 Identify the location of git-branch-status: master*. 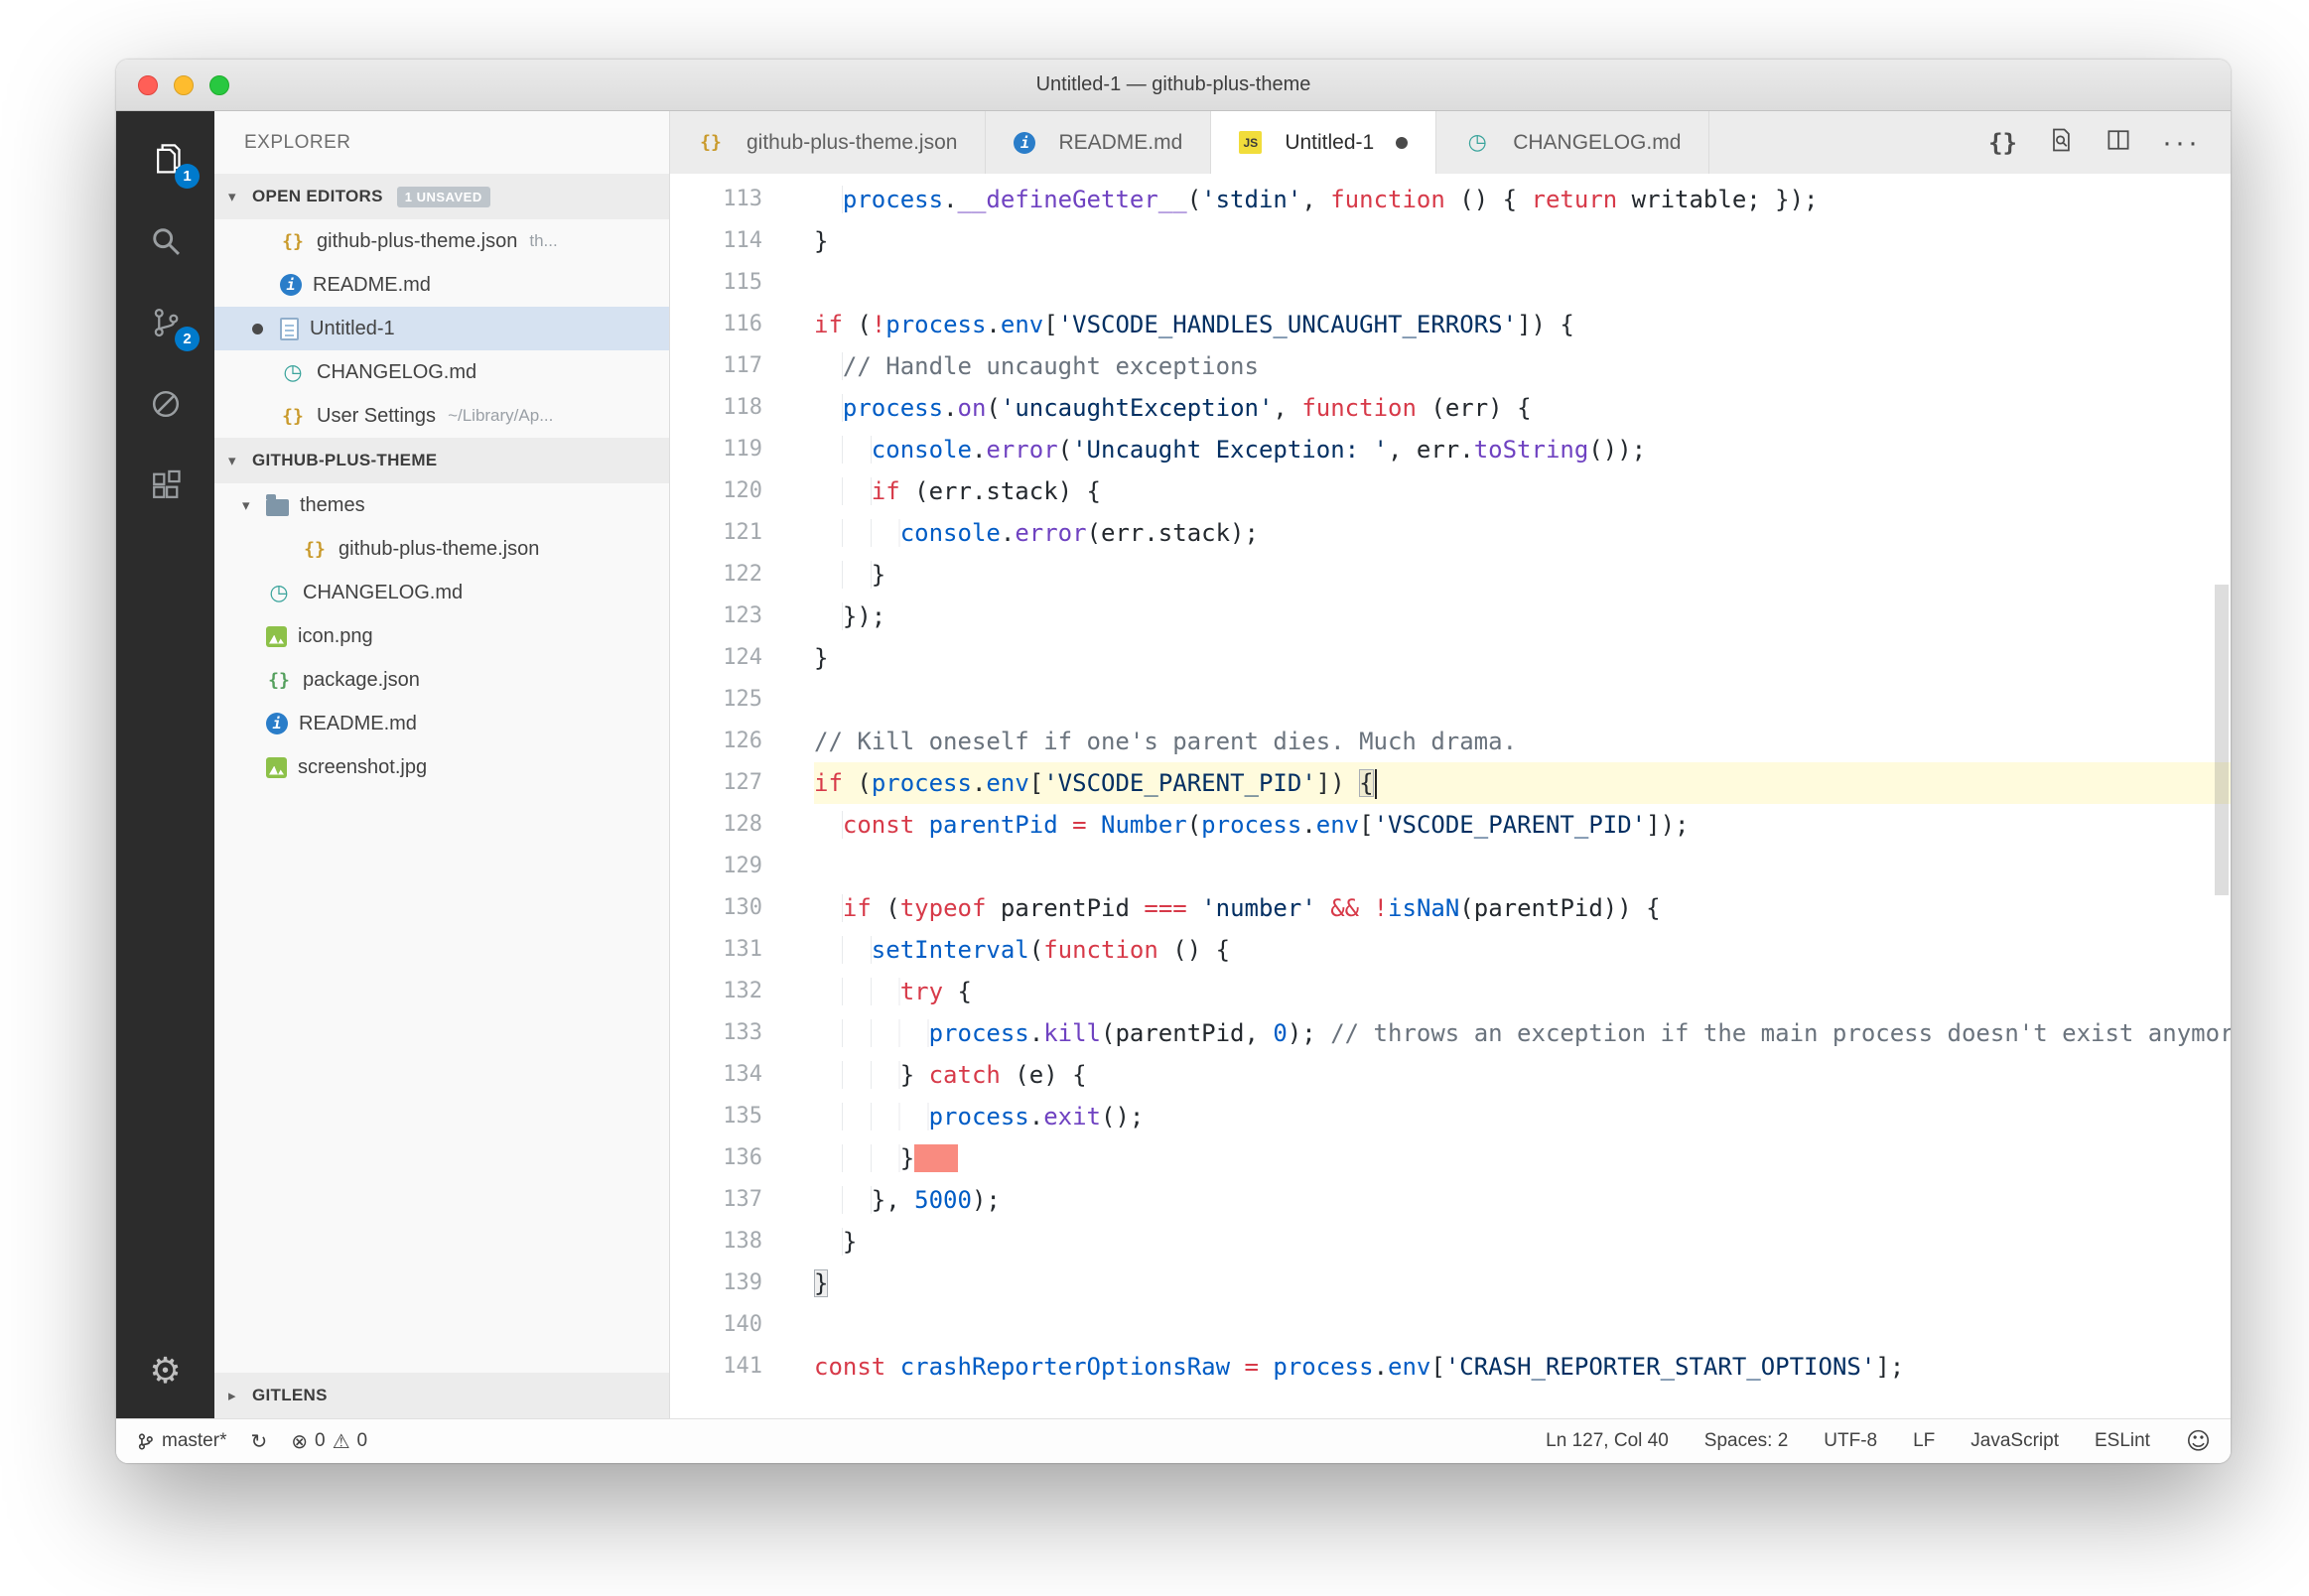
(181, 1441).